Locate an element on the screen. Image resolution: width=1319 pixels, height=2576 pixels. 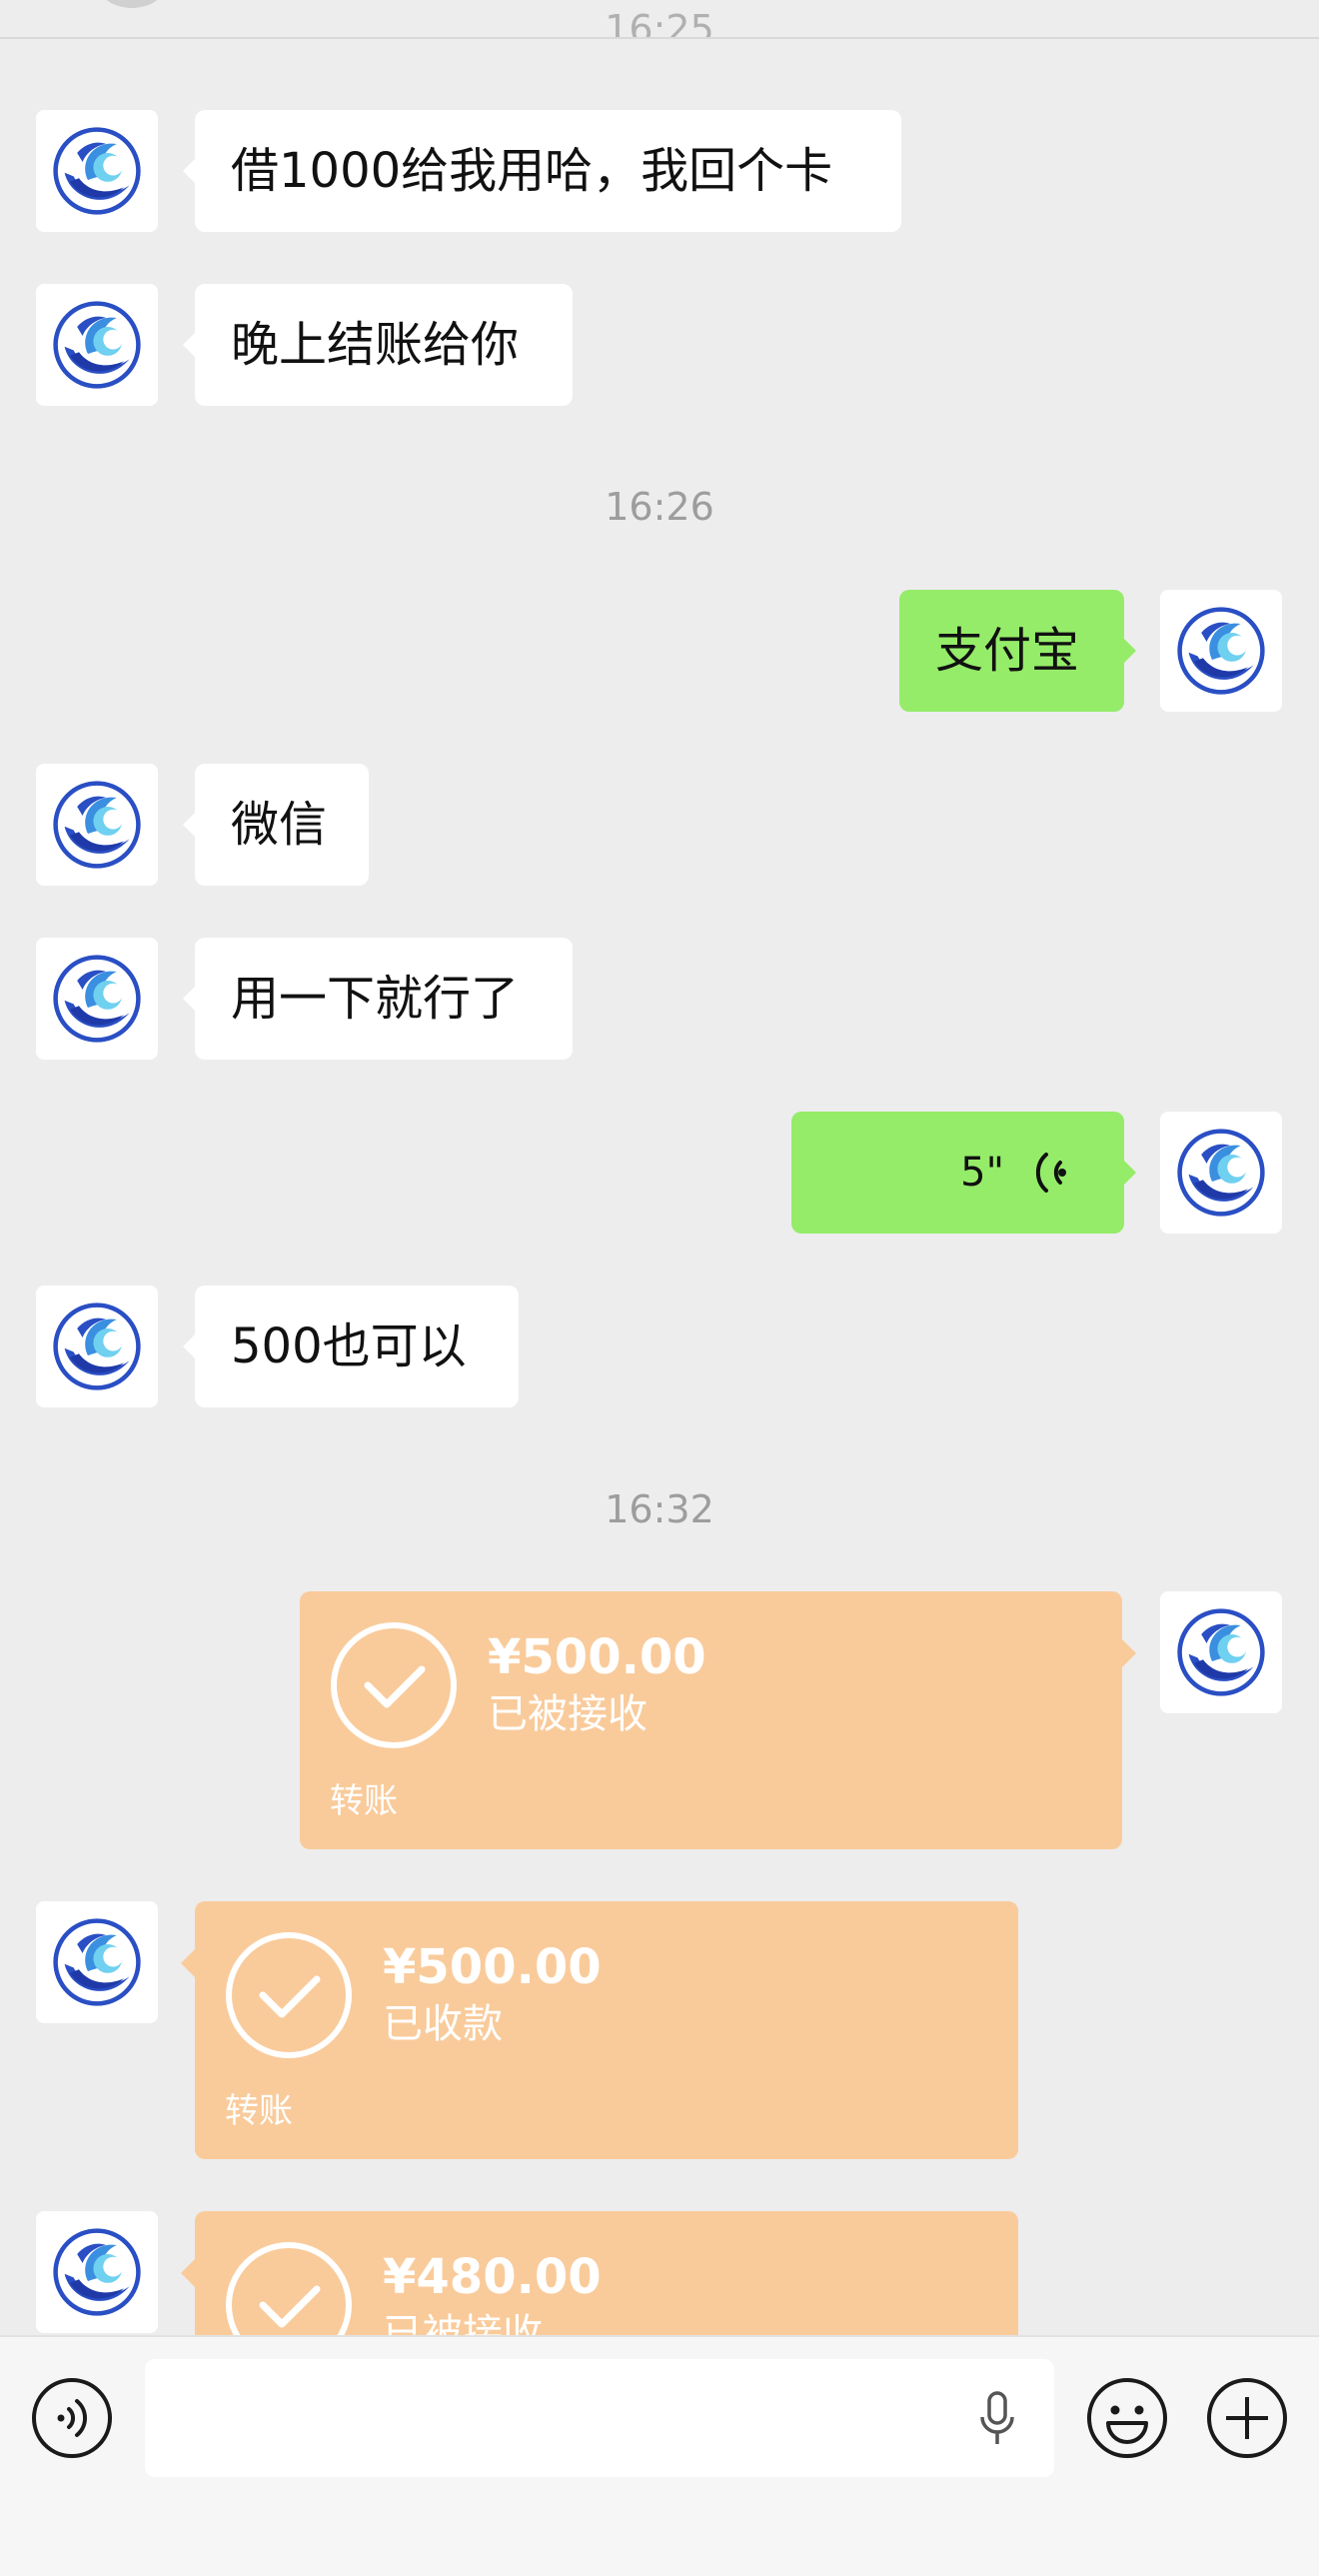
message-text: 支付宝 is located at coordinates (1008, 651).